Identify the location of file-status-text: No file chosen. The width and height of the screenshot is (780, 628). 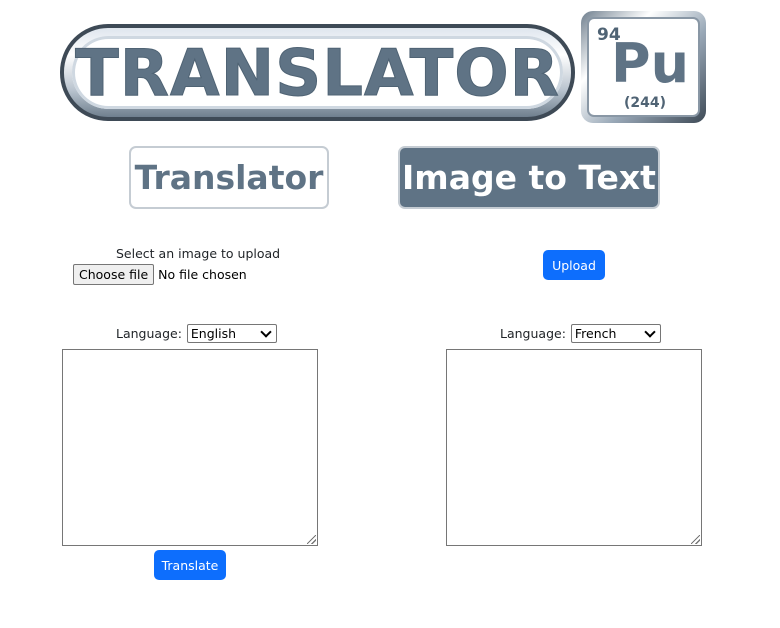
(202, 274).